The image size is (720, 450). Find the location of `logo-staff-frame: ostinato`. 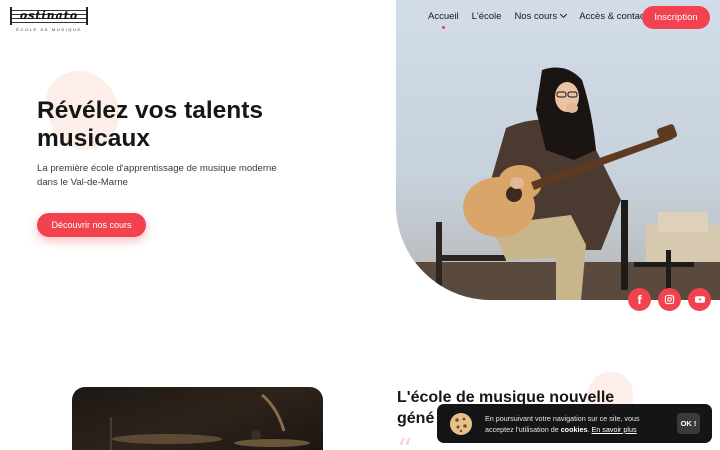

logo-staff-frame: ostinato is located at coordinates (49, 16).